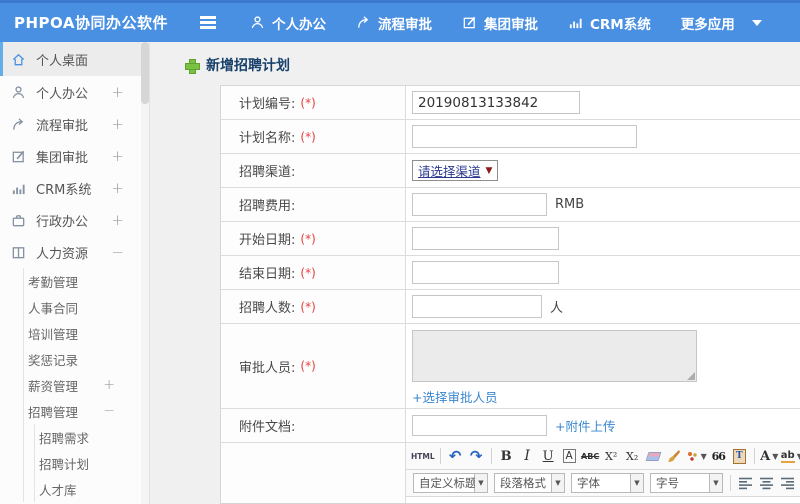 Image resolution: width=800 pixels, height=504 pixels. What do you see at coordinates (70, 220) in the screenshot?
I see `sidebar-item-admin-office: 行政办公 +` at bounding box center [70, 220].